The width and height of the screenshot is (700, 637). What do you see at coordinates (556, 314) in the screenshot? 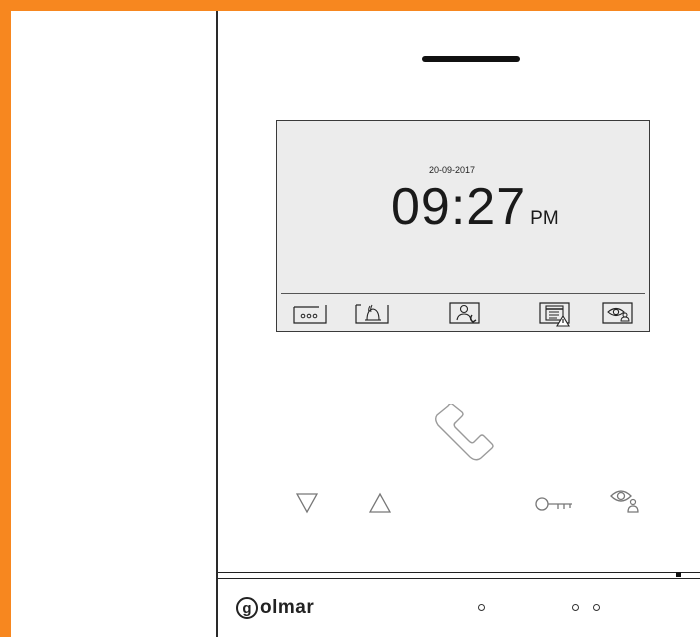
I see `agenda-alarm-icon` at bounding box center [556, 314].